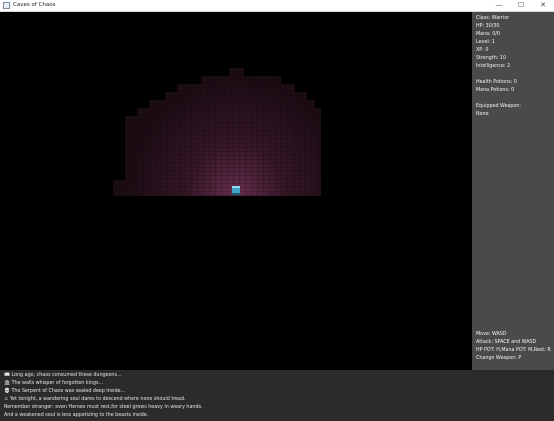 This screenshot has height=421, width=554. What do you see at coordinates (482, 114) in the screenshot?
I see `equipped-weapon-value: None` at bounding box center [482, 114].